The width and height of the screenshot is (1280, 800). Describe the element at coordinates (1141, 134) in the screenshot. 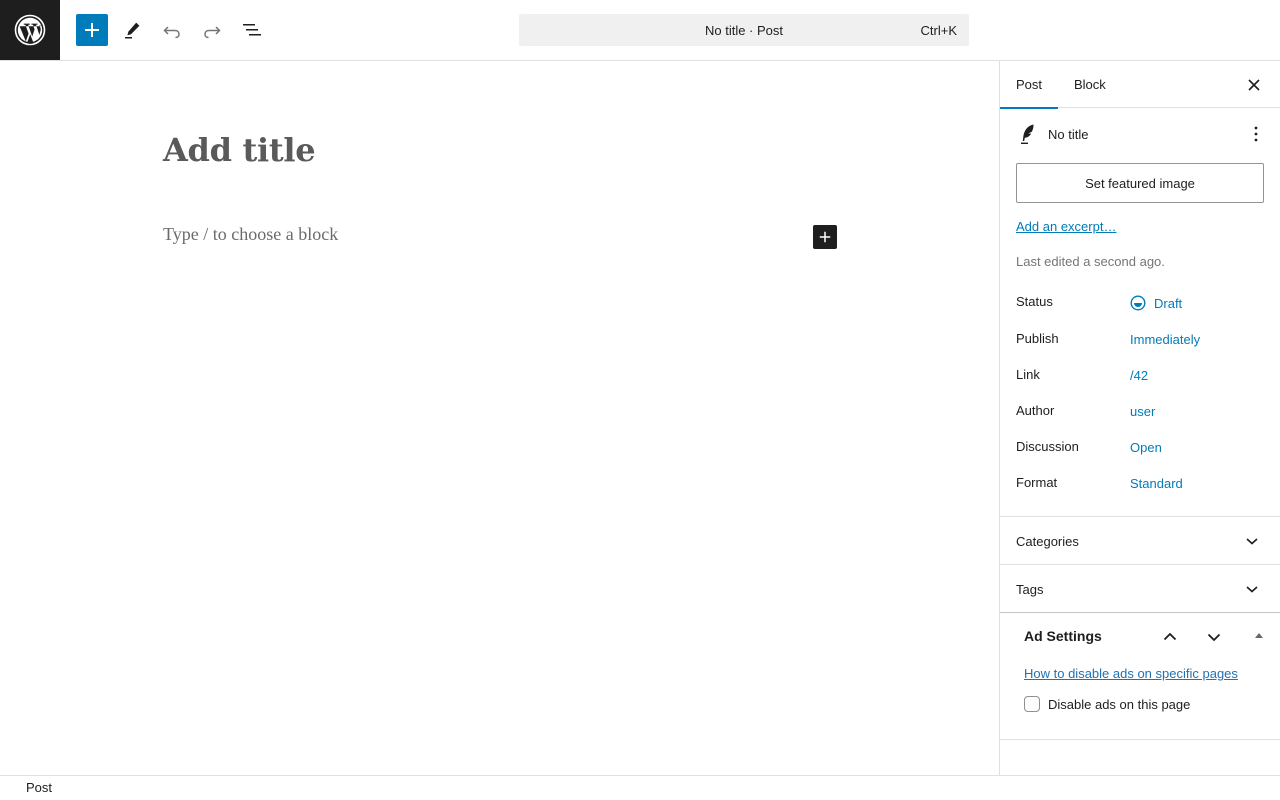

I see `post-summary-header: No title` at that location.